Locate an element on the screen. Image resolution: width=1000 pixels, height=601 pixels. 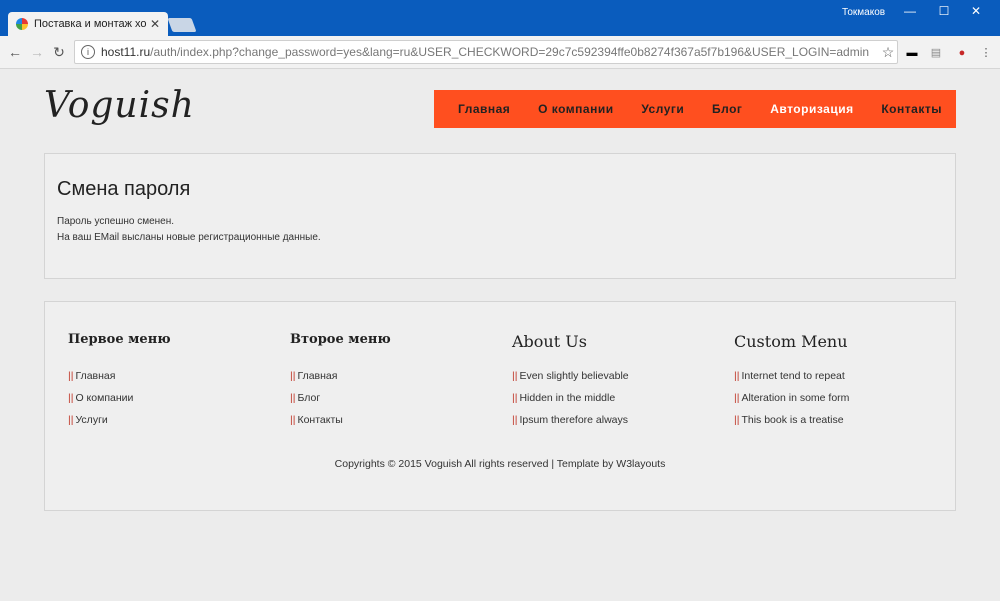
footer-column-1: Второе меню || Главная || Блог || Контакты is located at coordinates (390, 384).